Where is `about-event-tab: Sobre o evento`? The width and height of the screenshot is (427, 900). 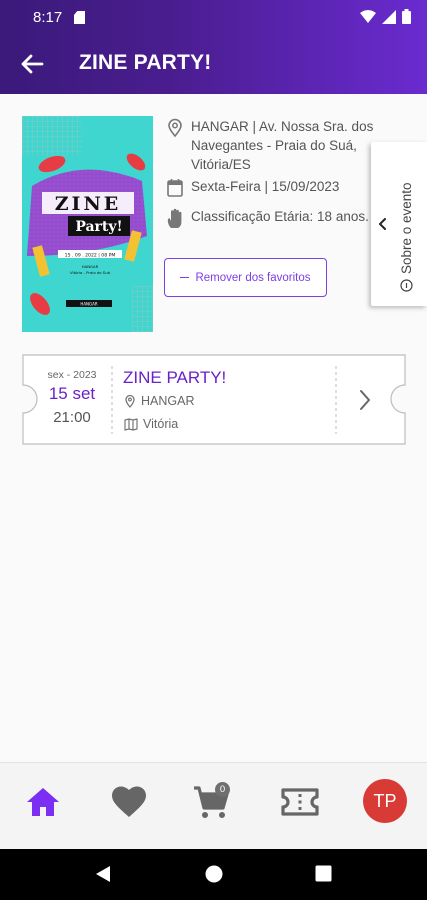 about-event-tab: Sobre o evento is located at coordinates (399, 224).